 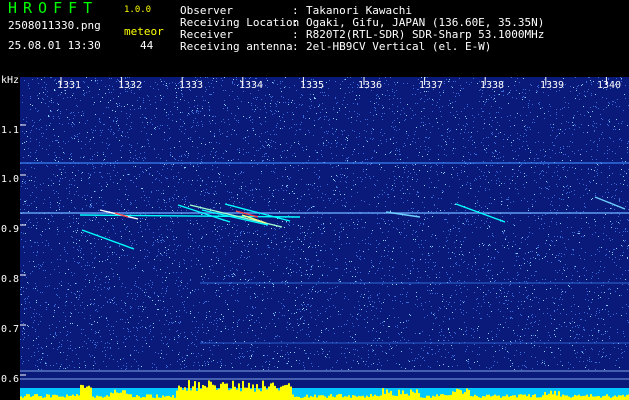 I want to click on capture-datetime: 25.08.01 13:30, so click(x=54, y=45).